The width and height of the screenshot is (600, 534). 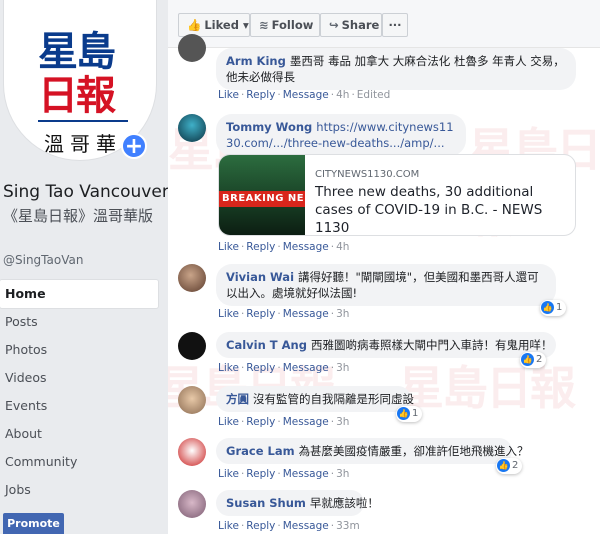 I want to click on add-profile-photo-plus-icon: +, so click(x=134, y=146).